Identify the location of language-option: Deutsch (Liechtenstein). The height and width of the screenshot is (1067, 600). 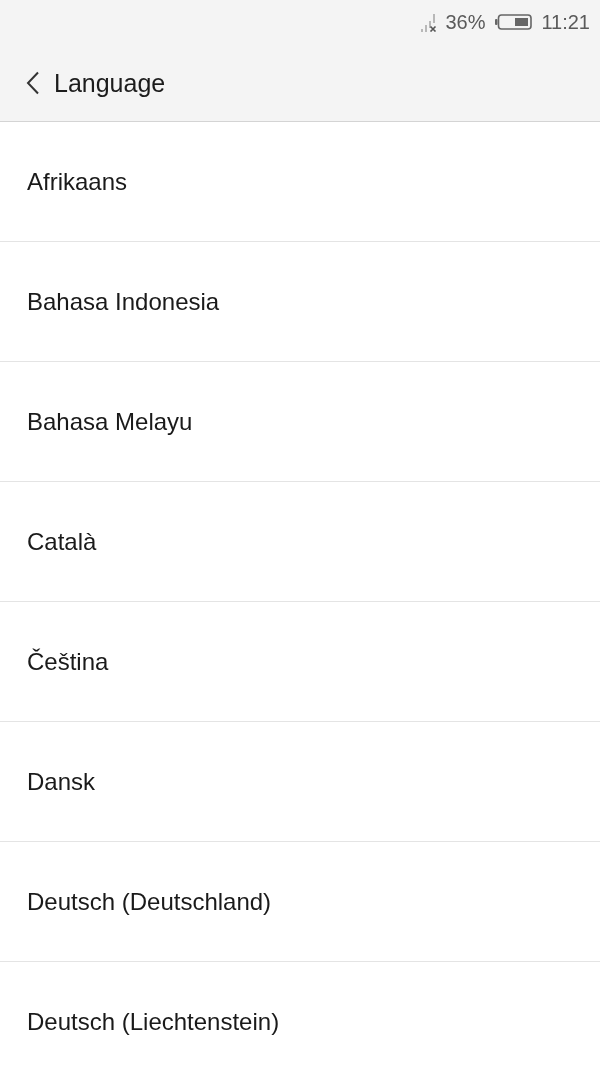
(300, 1014).